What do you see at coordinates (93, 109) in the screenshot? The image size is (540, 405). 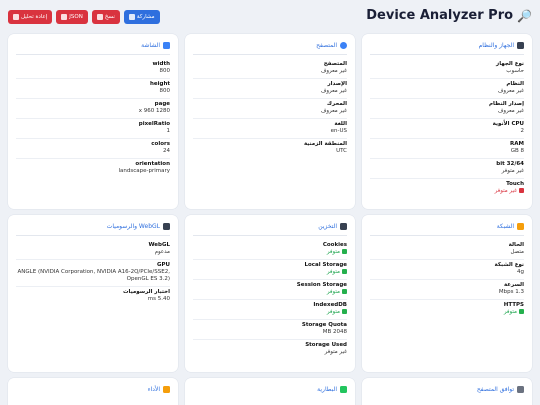 I see `info-row: page 1280 x 960` at bounding box center [93, 109].